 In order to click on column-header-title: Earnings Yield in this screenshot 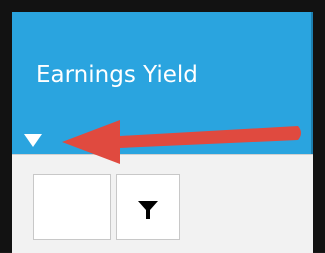, I will do `click(117, 75)`.